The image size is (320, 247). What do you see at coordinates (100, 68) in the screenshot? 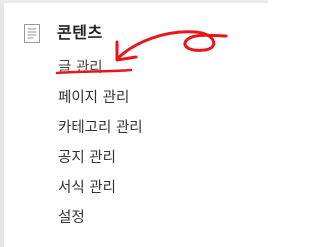
I see `menu-item-posts: 글 관리` at bounding box center [100, 68].